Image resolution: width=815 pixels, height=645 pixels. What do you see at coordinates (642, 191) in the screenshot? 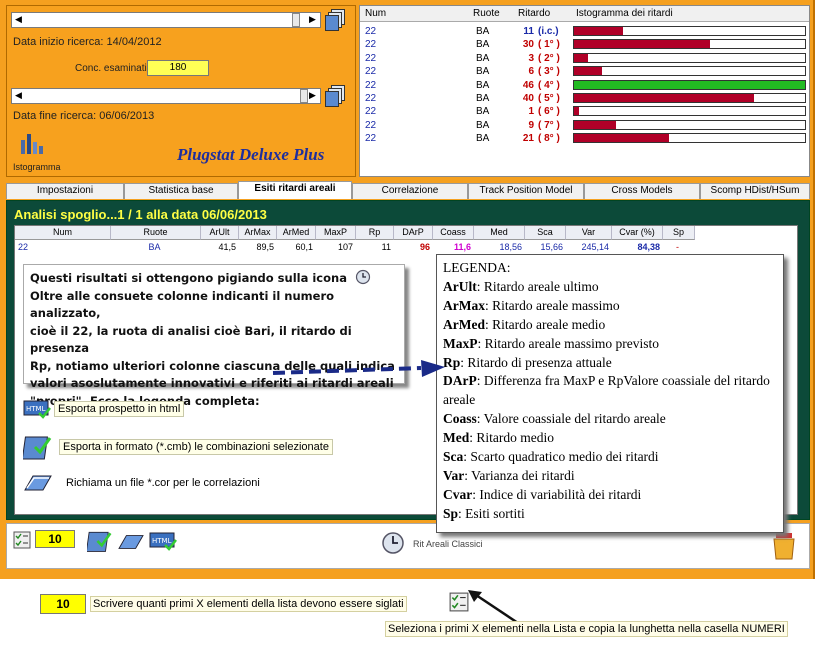
I see `tab-cross-models: Cross Models` at bounding box center [642, 191].